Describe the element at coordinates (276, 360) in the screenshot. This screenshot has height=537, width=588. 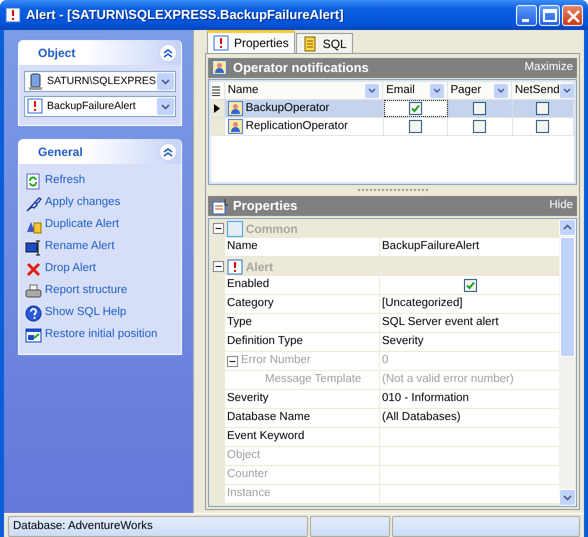
I see `property-name: Error Number` at that location.